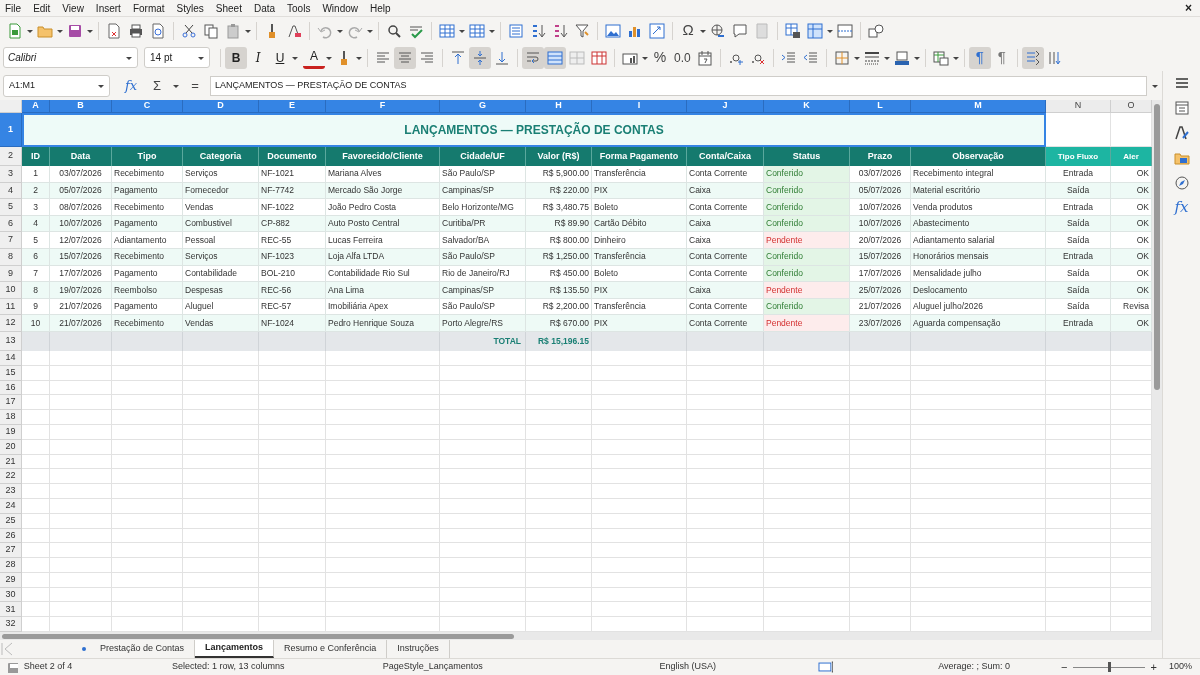  I want to click on shapes-icon, so click(876, 30).